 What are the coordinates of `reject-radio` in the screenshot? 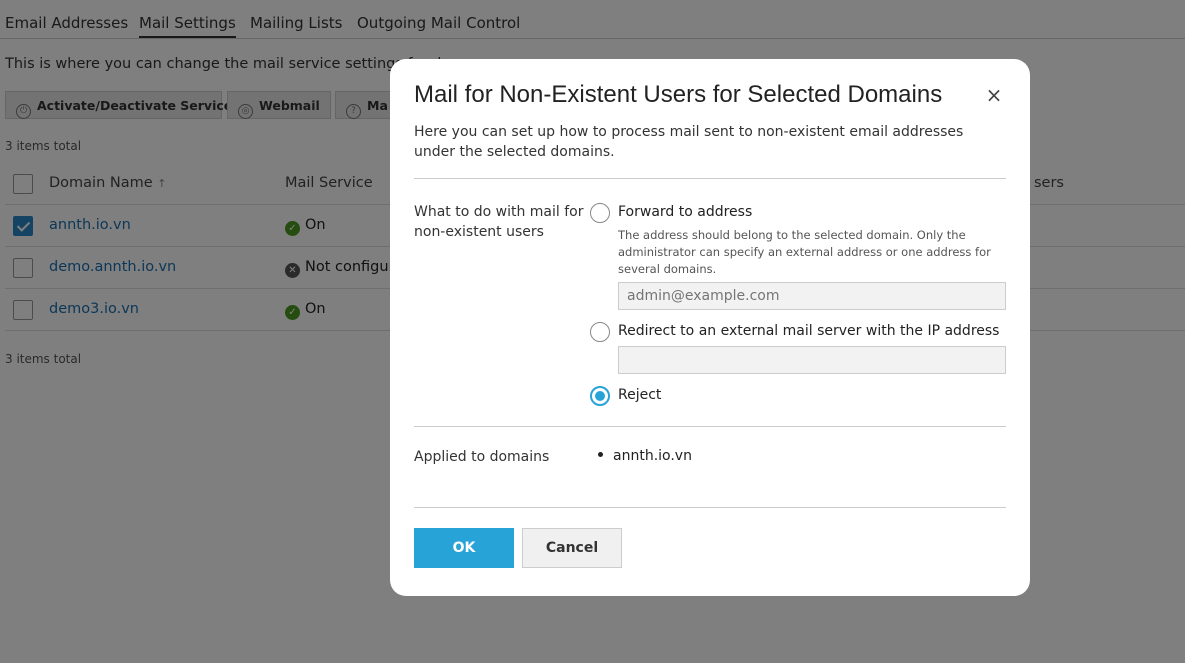 It's located at (600, 396).